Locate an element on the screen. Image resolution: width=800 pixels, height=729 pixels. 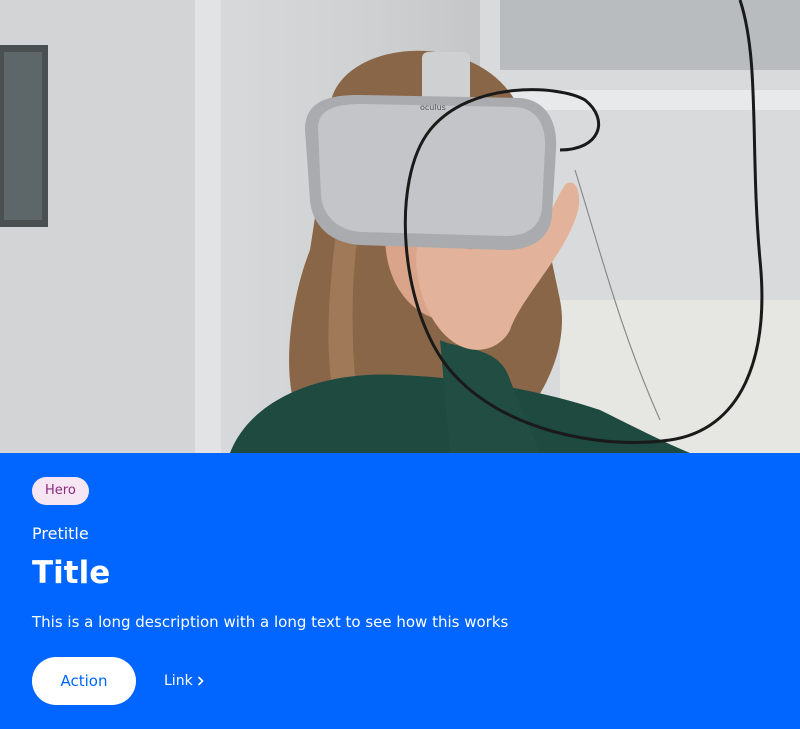
svg-text: oculus is located at coordinates (433, 107).